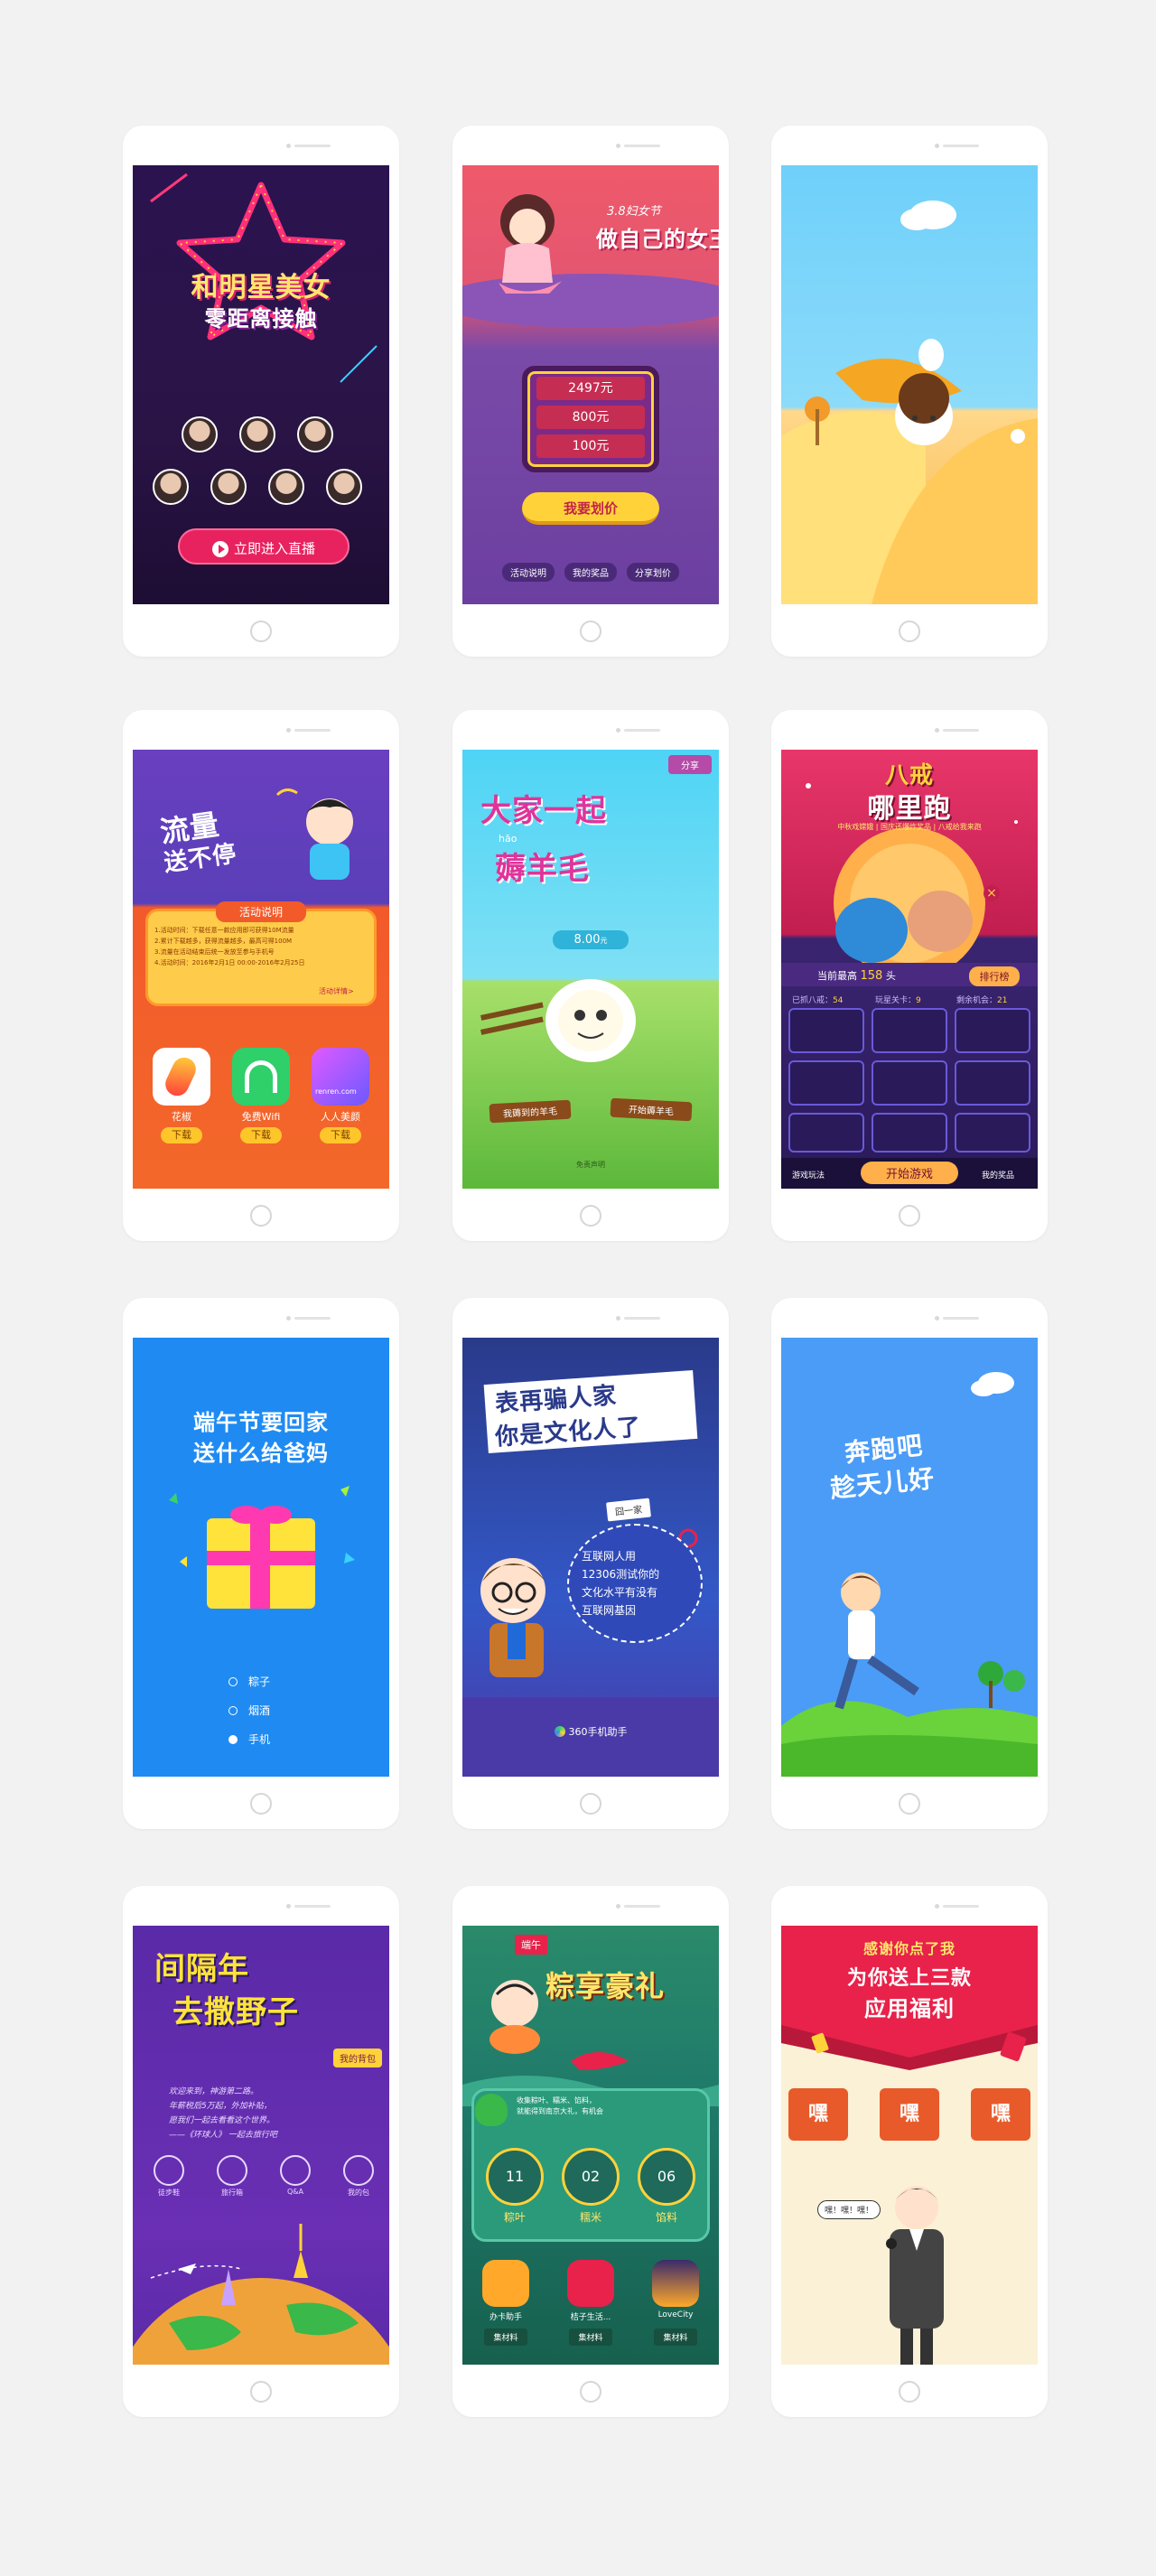  Describe the element at coordinates (336, 991) in the screenshot. I see `rules-link: 活动详情>` at that location.